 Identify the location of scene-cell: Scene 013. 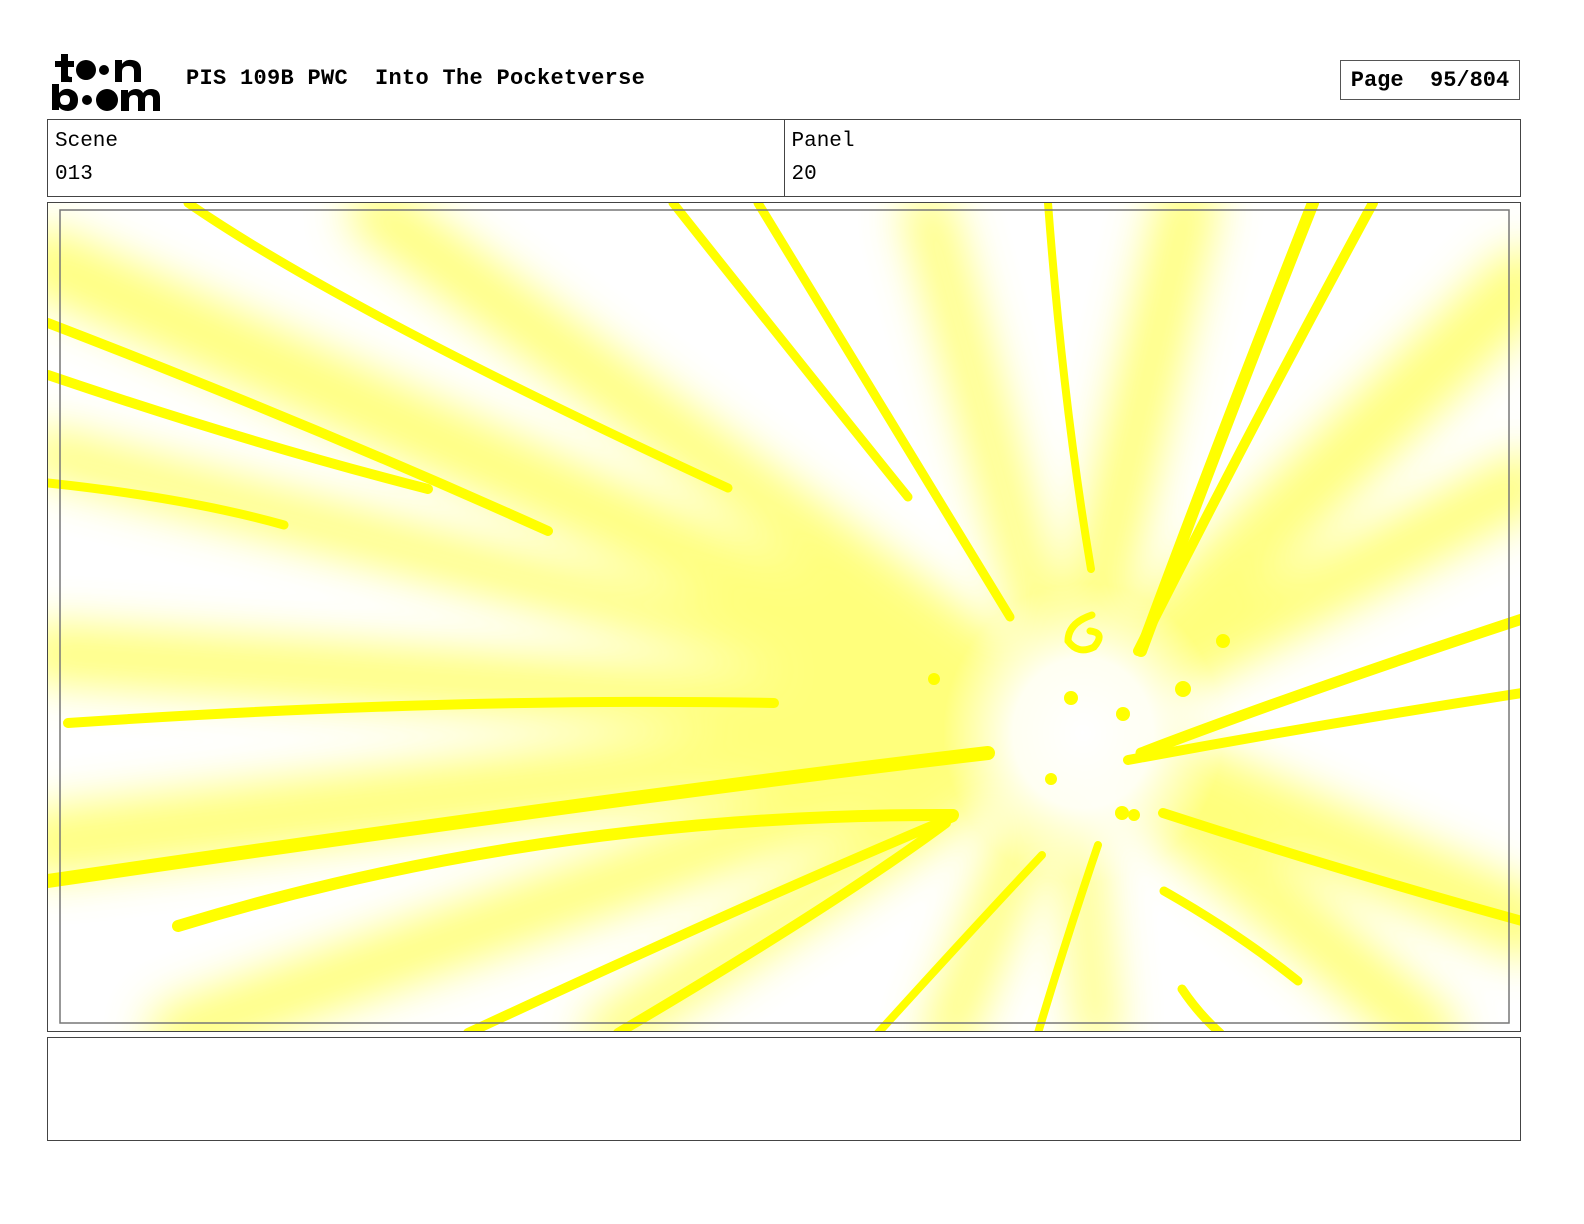
(416, 158).